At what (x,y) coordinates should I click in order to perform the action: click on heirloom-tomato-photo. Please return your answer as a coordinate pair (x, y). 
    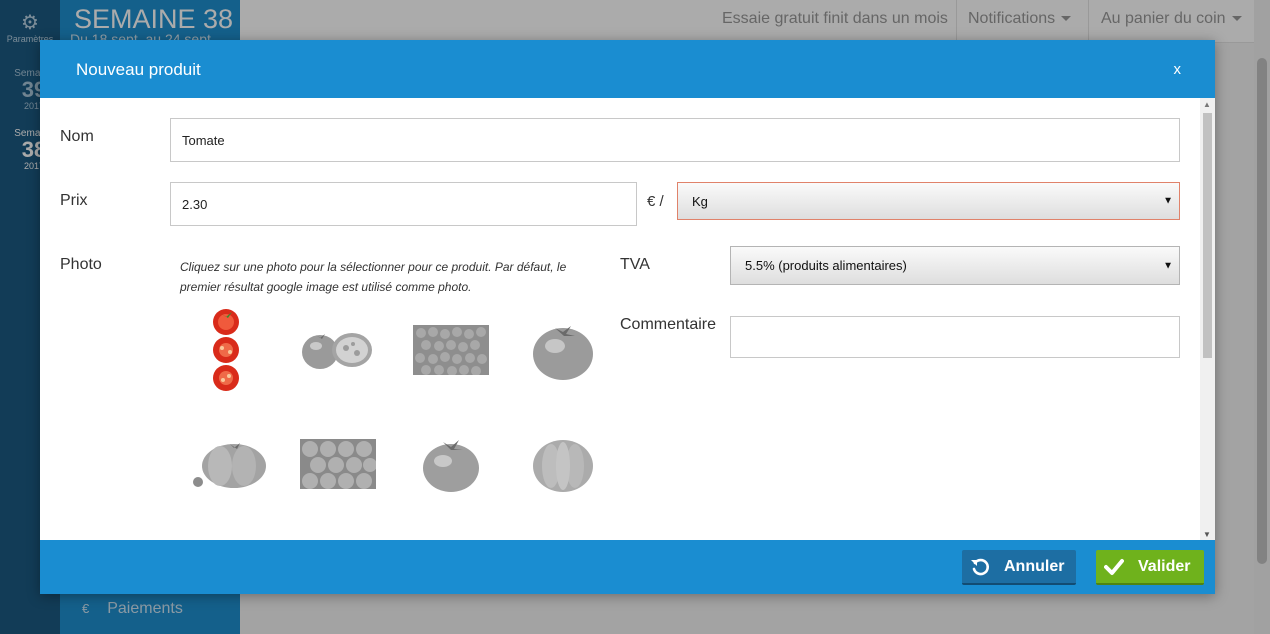
    Looking at the image, I should click on (230, 464).